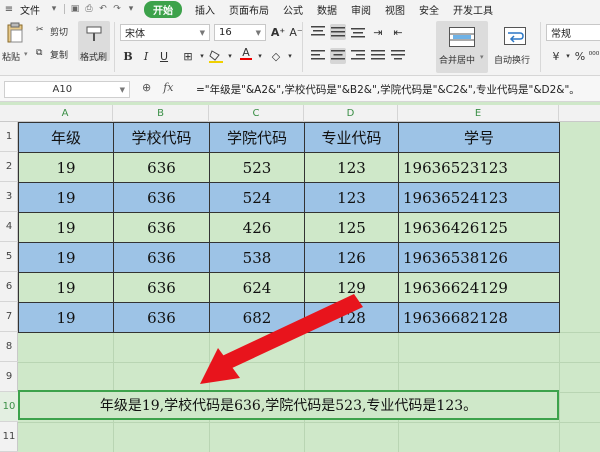  Describe the element at coordinates (351, 227) in the screenshot. I see `table-cell: 125` at that location.